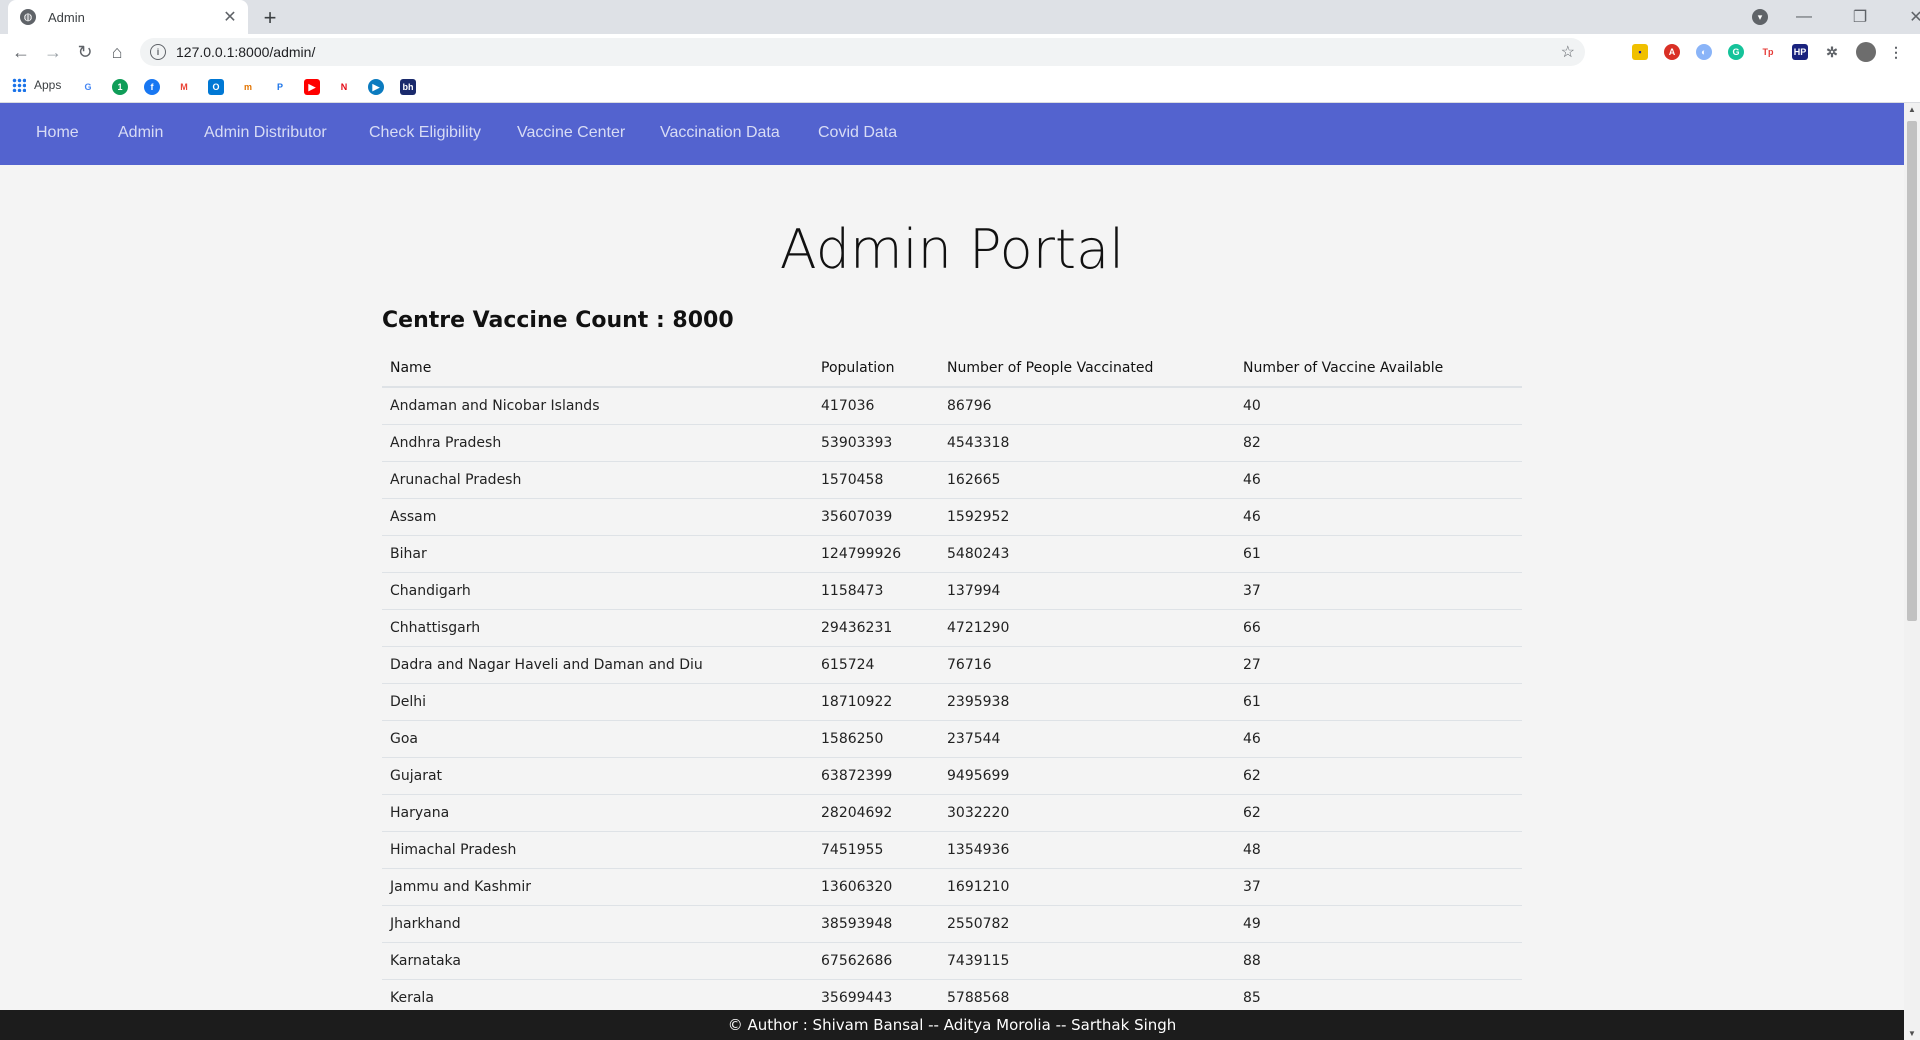  What do you see at coordinates (1768, 52) in the screenshot?
I see `extension-icon: Tp` at bounding box center [1768, 52].